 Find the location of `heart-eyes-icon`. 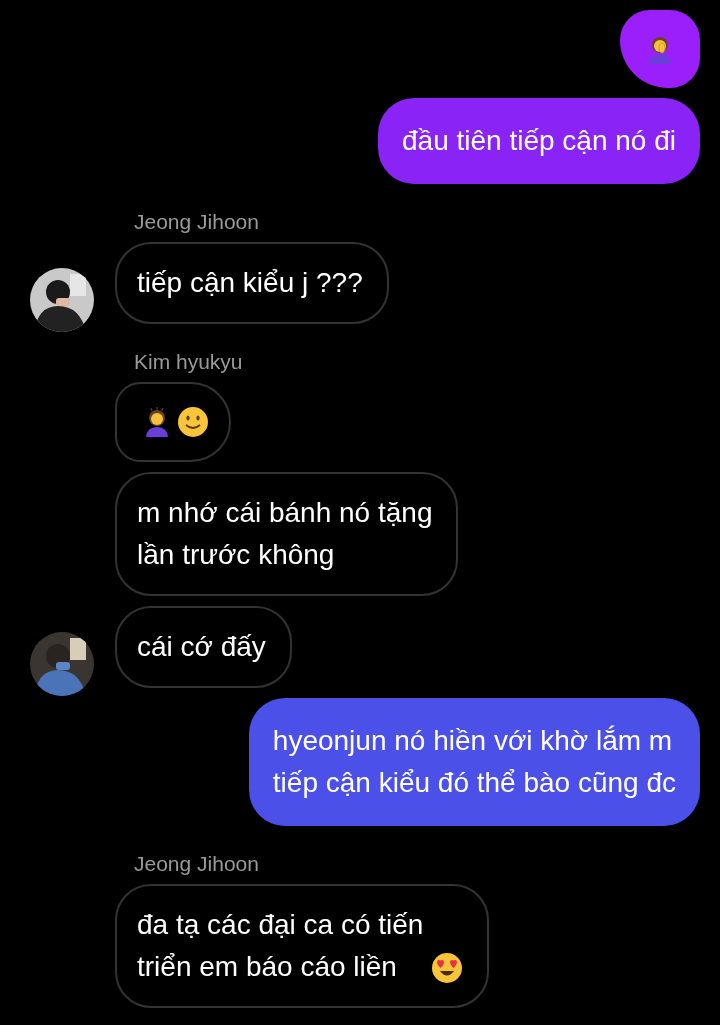

heart-eyes-icon is located at coordinates (447, 968).